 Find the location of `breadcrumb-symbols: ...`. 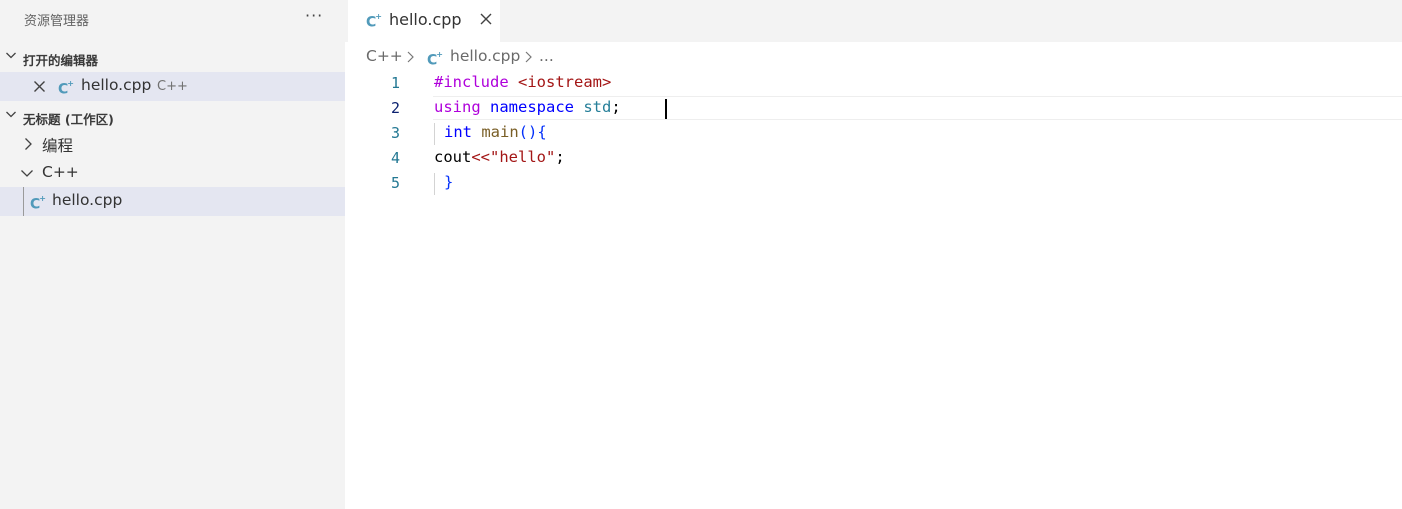

breadcrumb-symbols: ... is located at coordinates (546, 56).